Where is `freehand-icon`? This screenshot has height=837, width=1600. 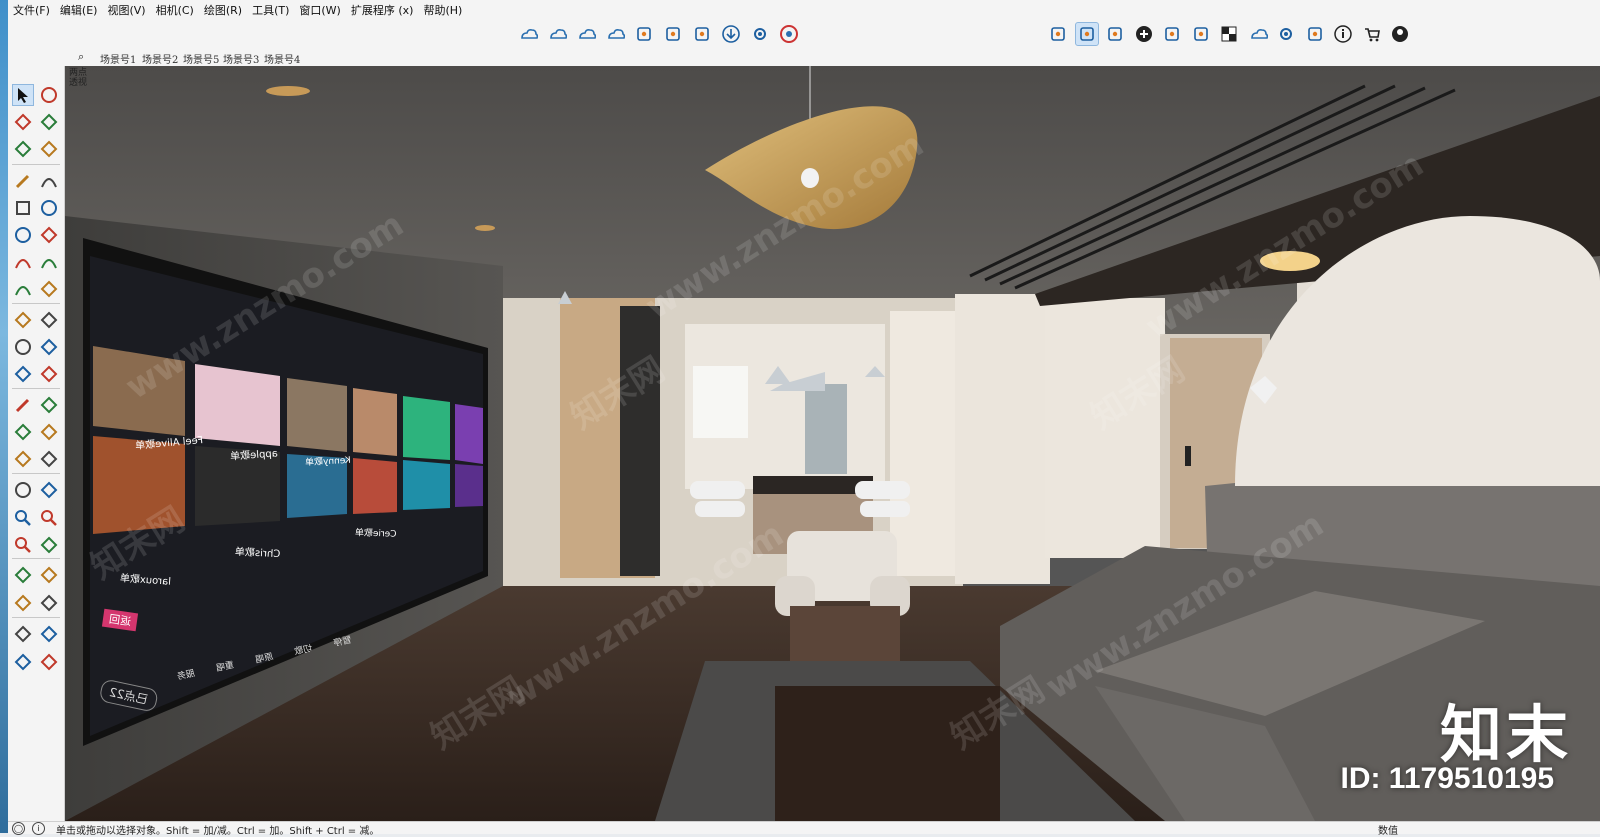 freehand-icon is located at coordinates (49, 181).